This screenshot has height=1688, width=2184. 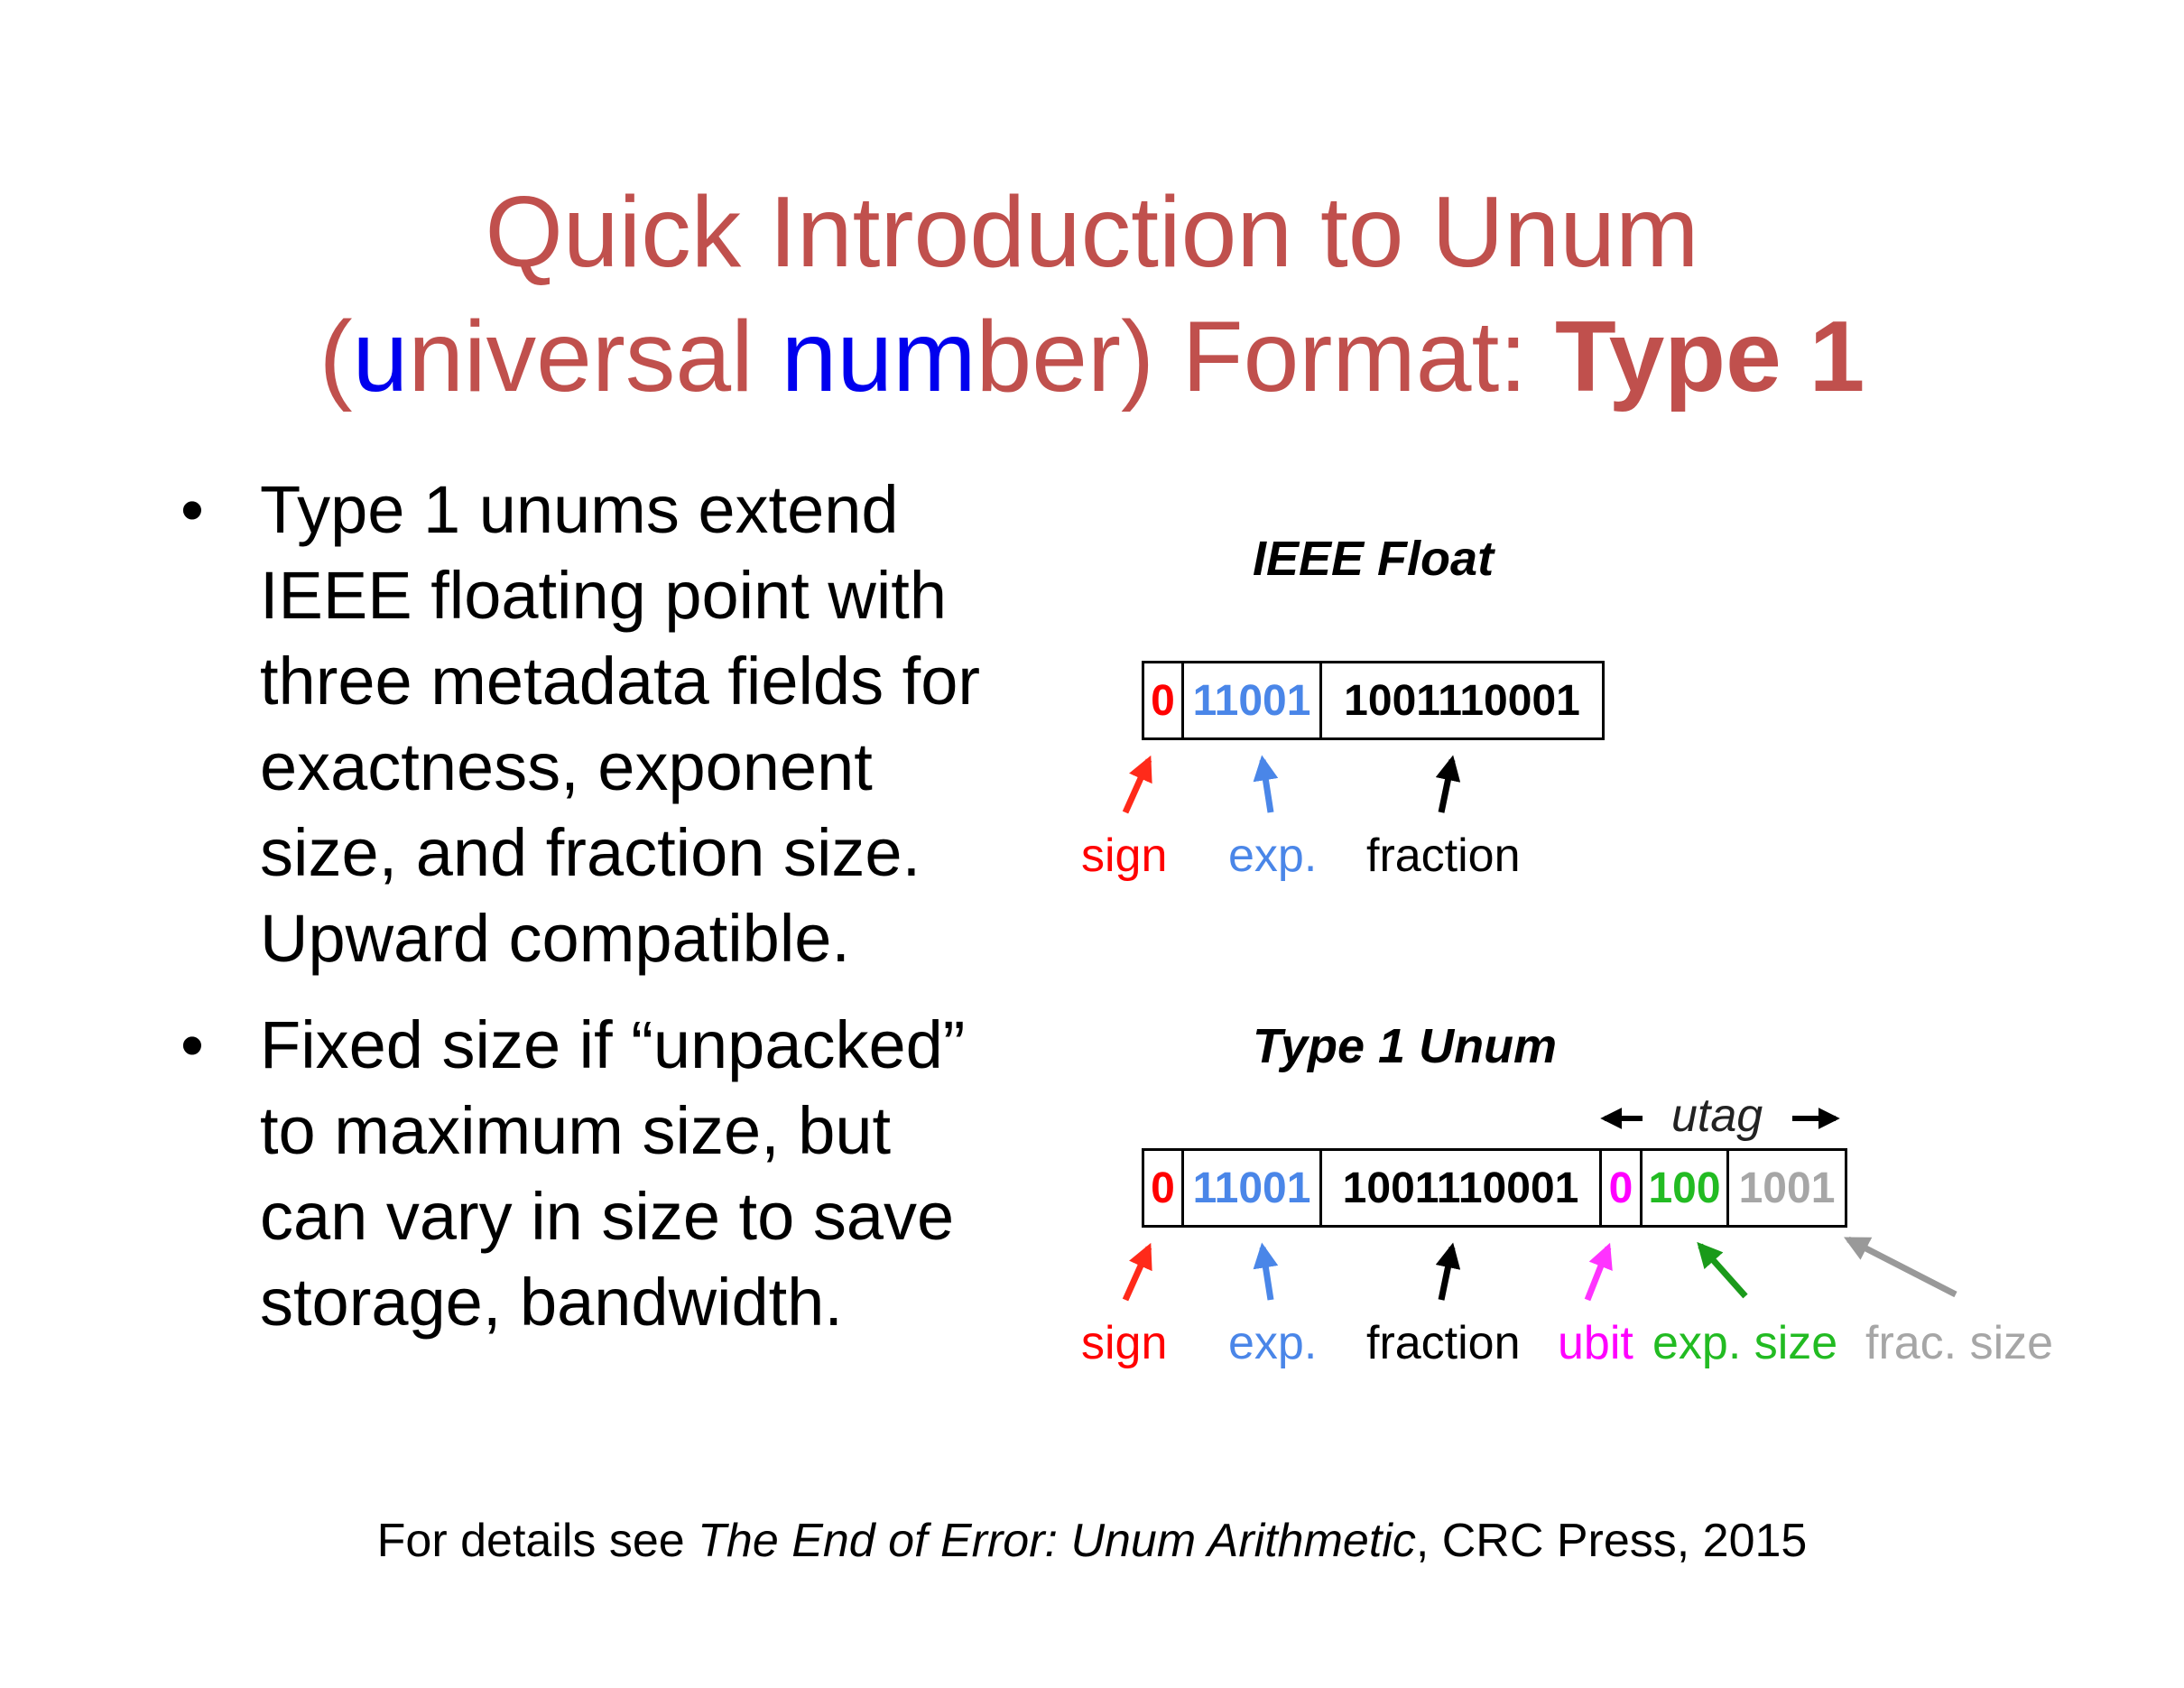 I want to click on footer-book-title: The End of Error: Unum Arithmetic, so click(x=1057, y=1541).